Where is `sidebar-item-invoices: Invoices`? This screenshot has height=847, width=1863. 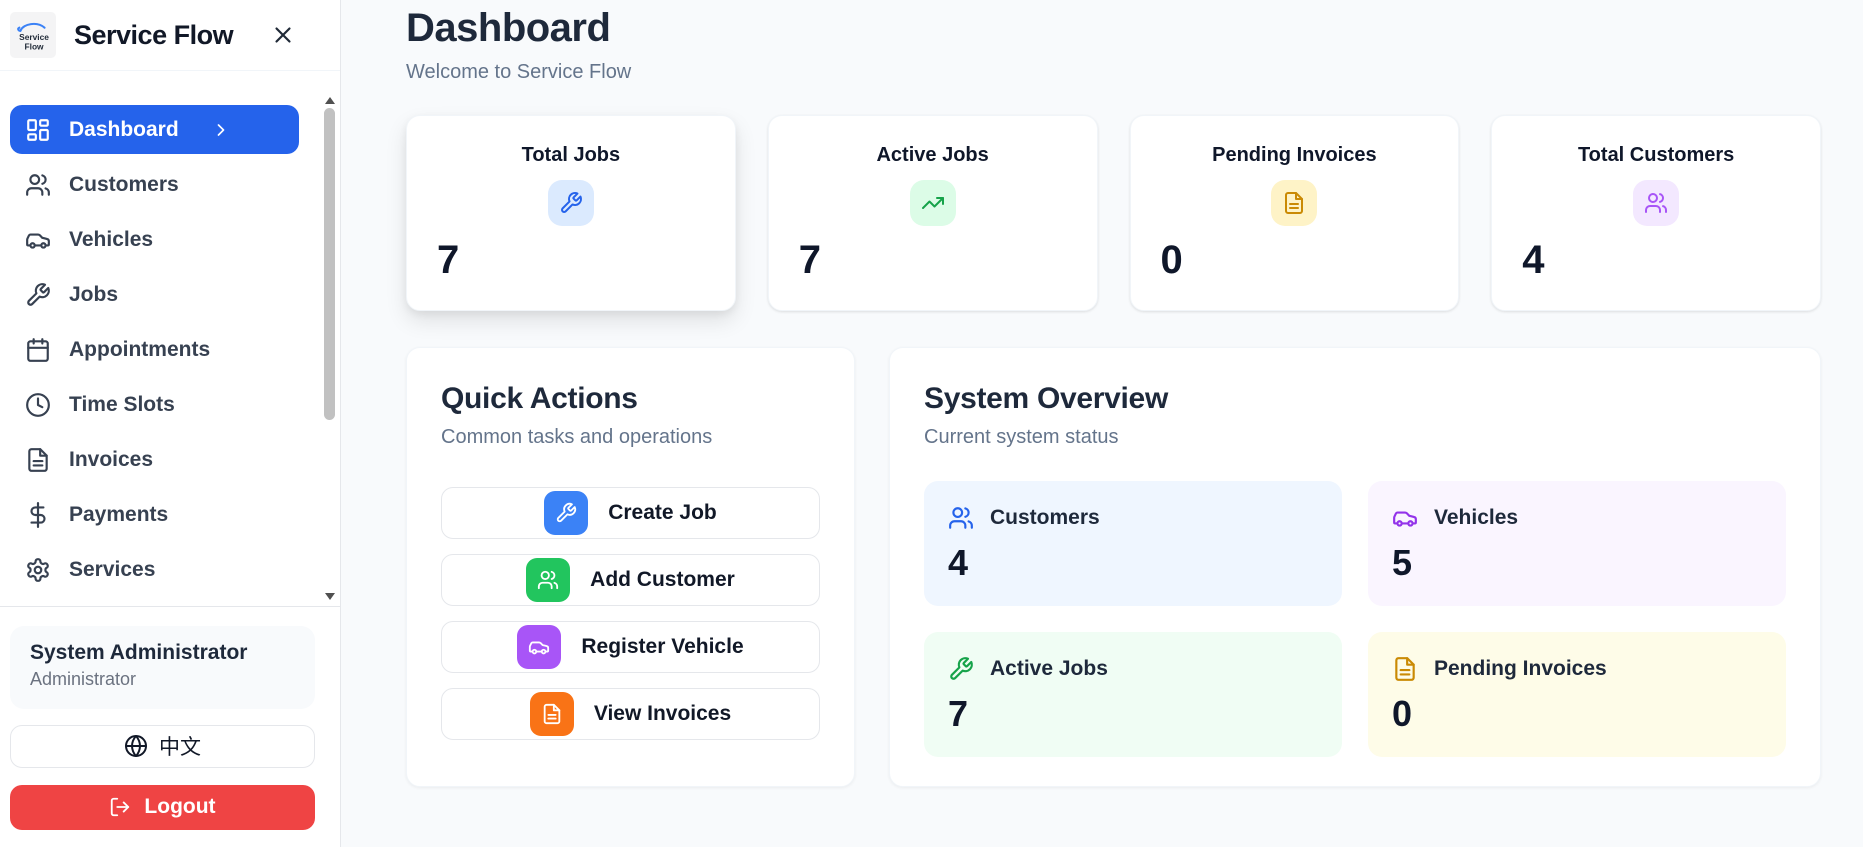 sidebar-item-invoices: Invoices is located at coordinates (154, 459).